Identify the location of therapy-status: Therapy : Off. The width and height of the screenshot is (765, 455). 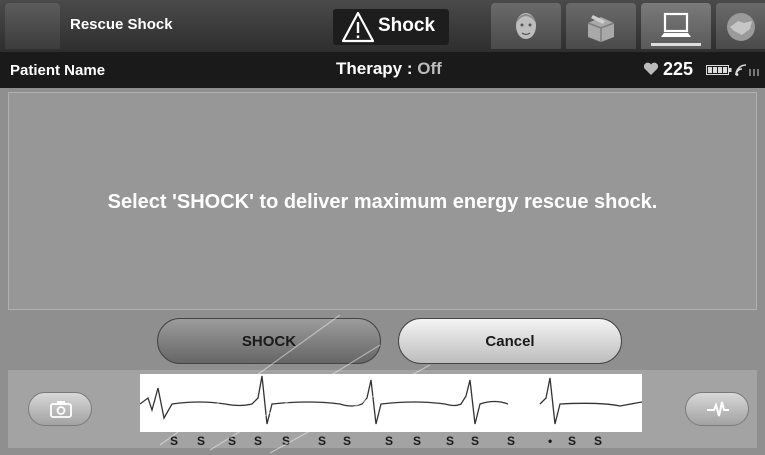
(389, 69).